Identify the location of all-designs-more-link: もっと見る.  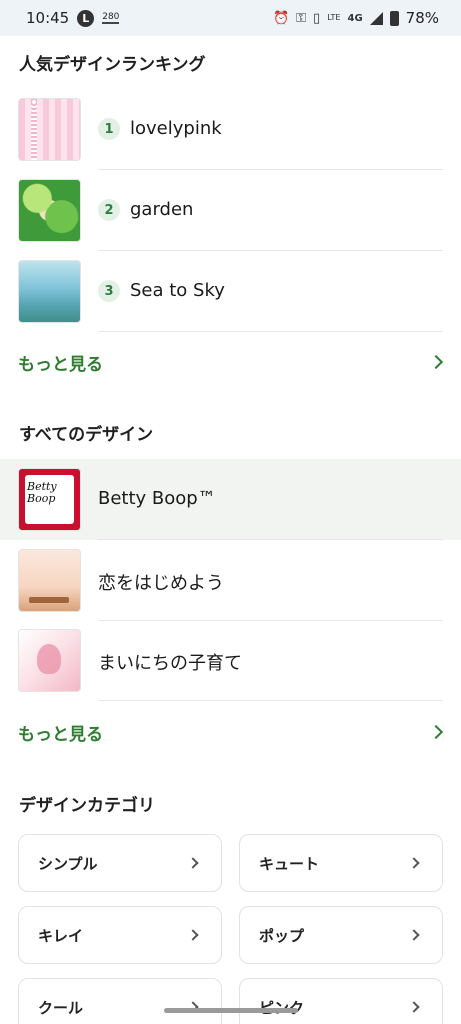
(230, 732).